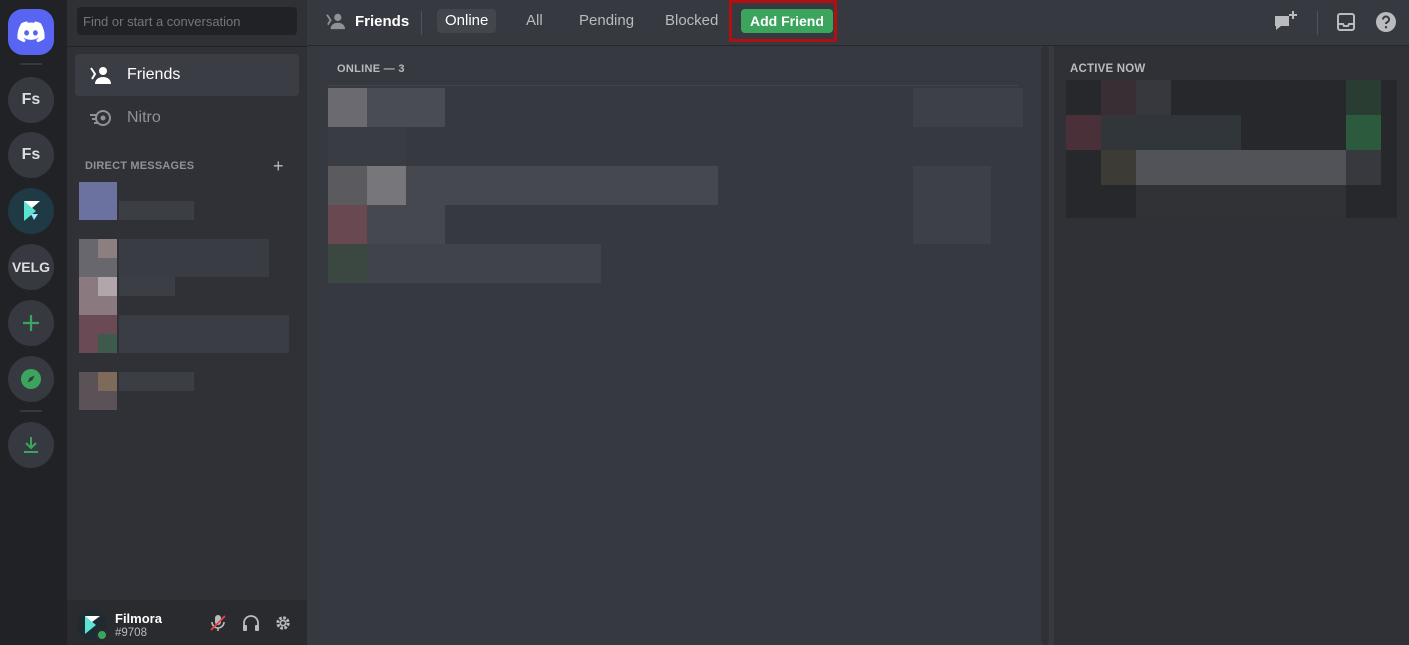  What do you see at coordinates (382, 21) in the screenshot?
I see `page-title-text: Friends` at bounding box center [382, 21].